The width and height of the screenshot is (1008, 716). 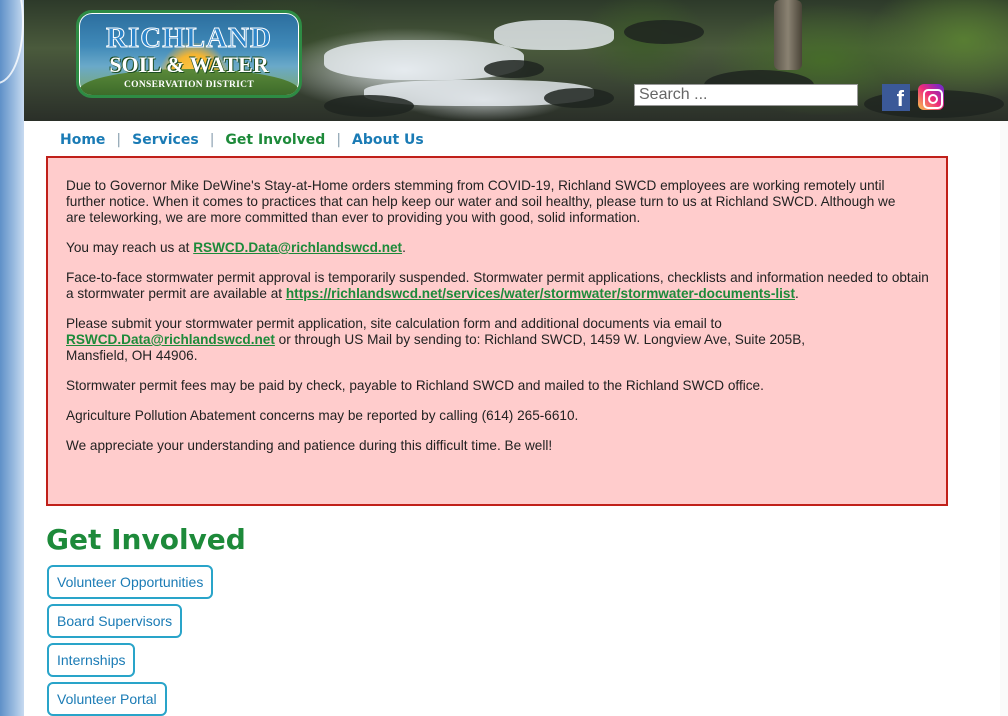 I want to click on facebook-icon: f, so click(x=896, y=97).